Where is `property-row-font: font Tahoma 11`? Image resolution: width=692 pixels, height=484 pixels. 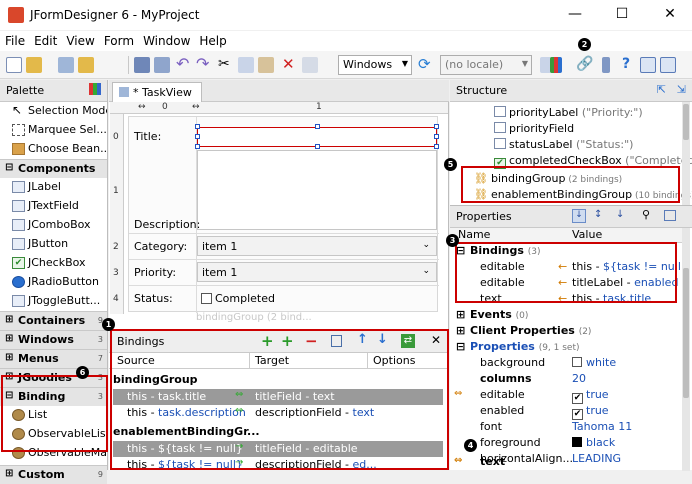
property-row-font: font Tahoma 11 is located at coordinates (566, 427).